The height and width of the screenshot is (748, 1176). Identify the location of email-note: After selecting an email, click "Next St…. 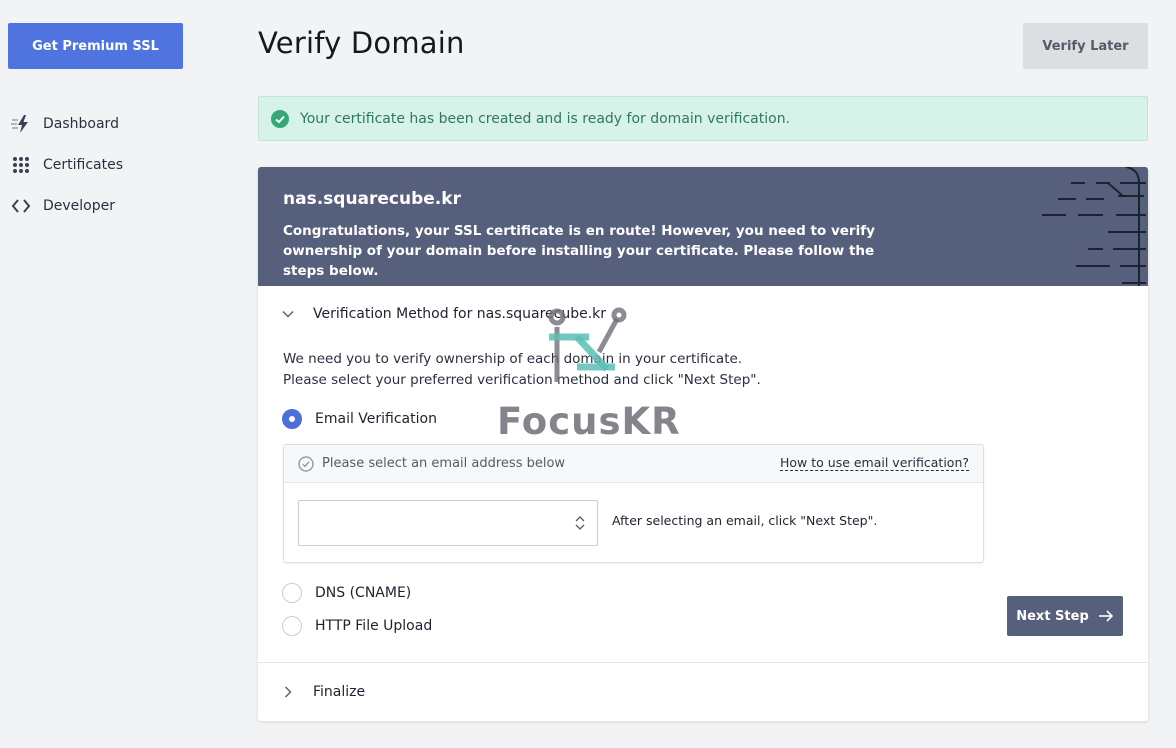
(745, 520).